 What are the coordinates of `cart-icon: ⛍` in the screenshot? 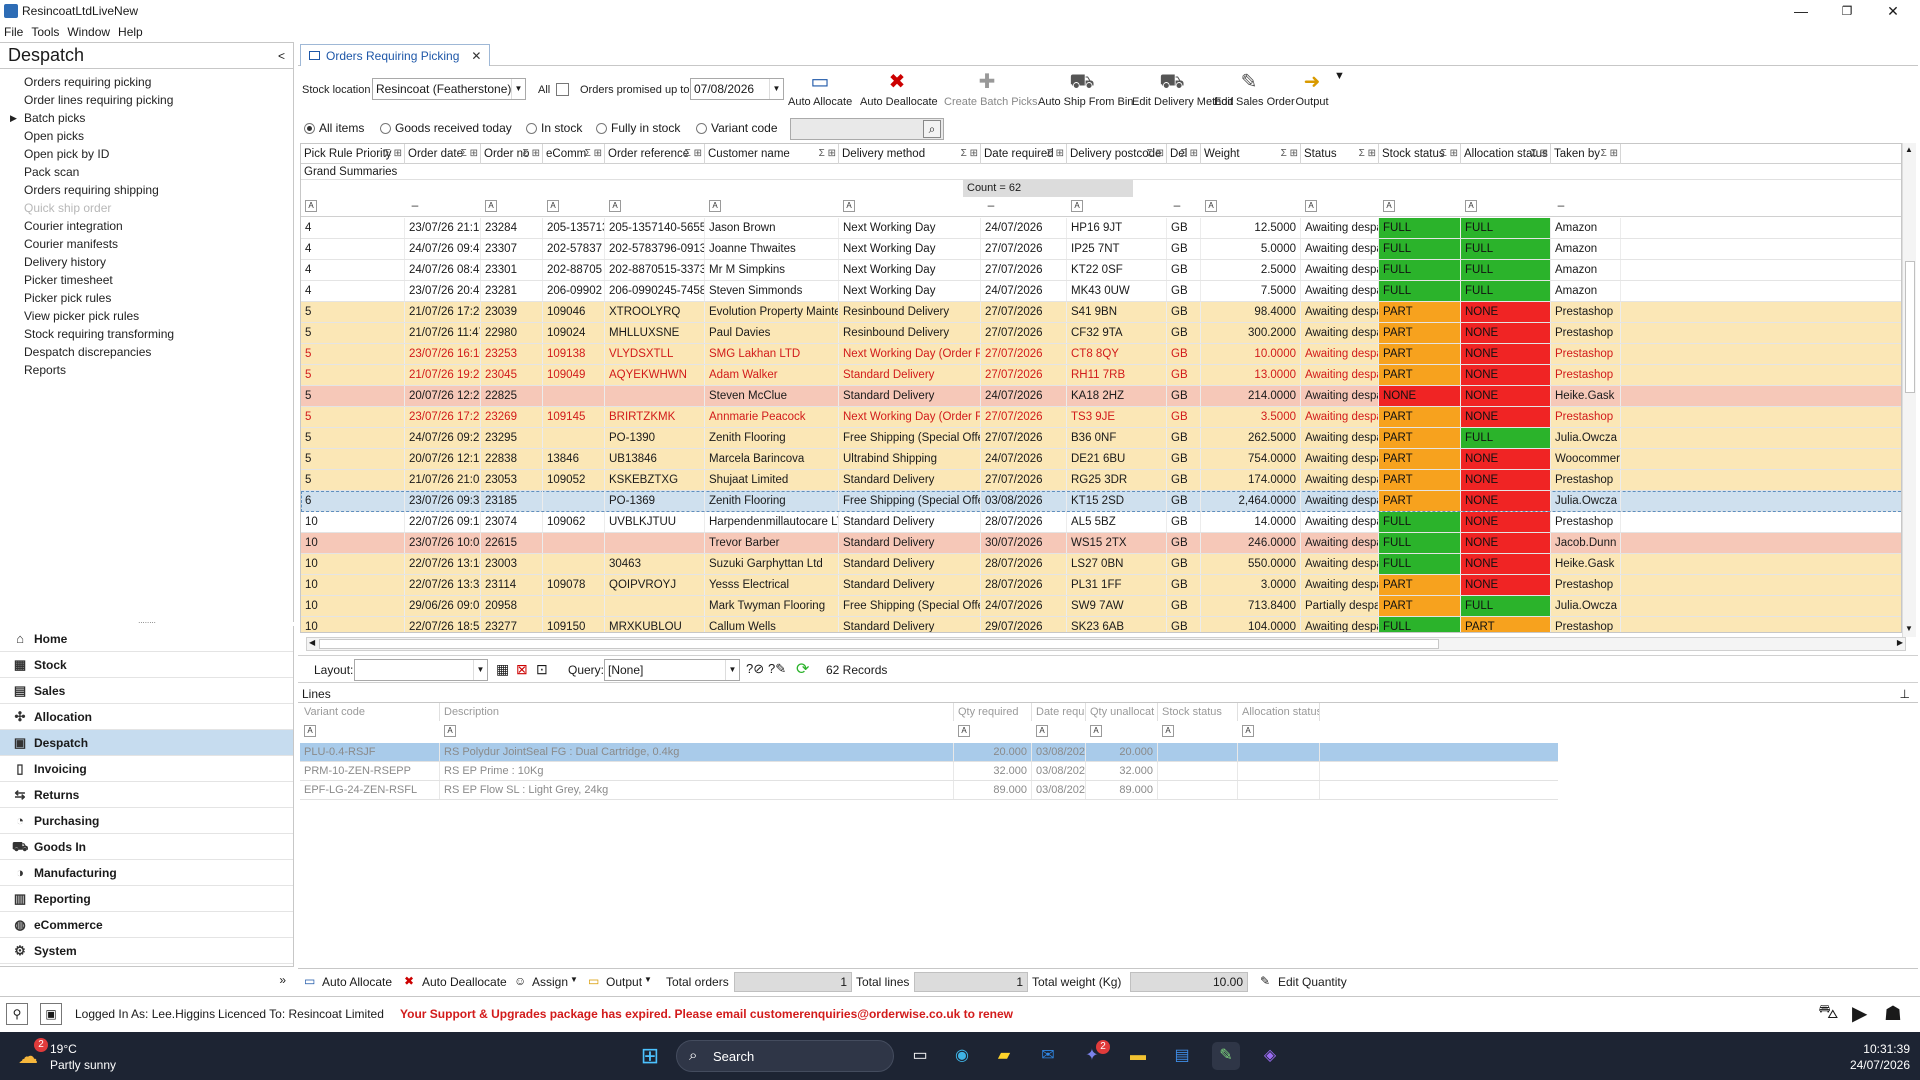 It's located at (1828, 1013).